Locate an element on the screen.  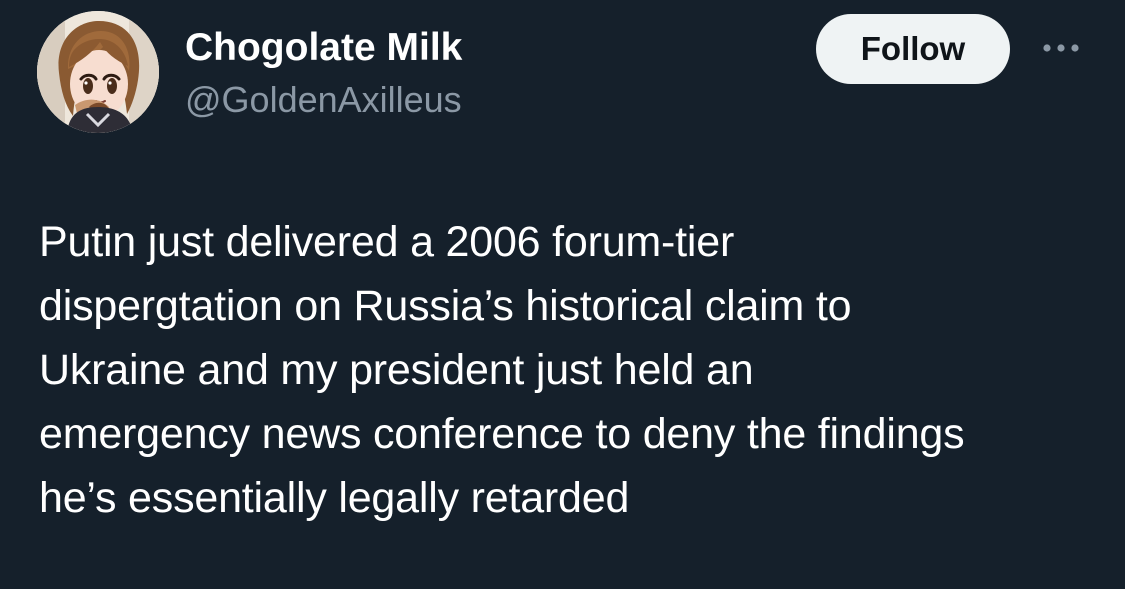
author-handle: @GoldenAxilleus is located at coordinates (323, 100).